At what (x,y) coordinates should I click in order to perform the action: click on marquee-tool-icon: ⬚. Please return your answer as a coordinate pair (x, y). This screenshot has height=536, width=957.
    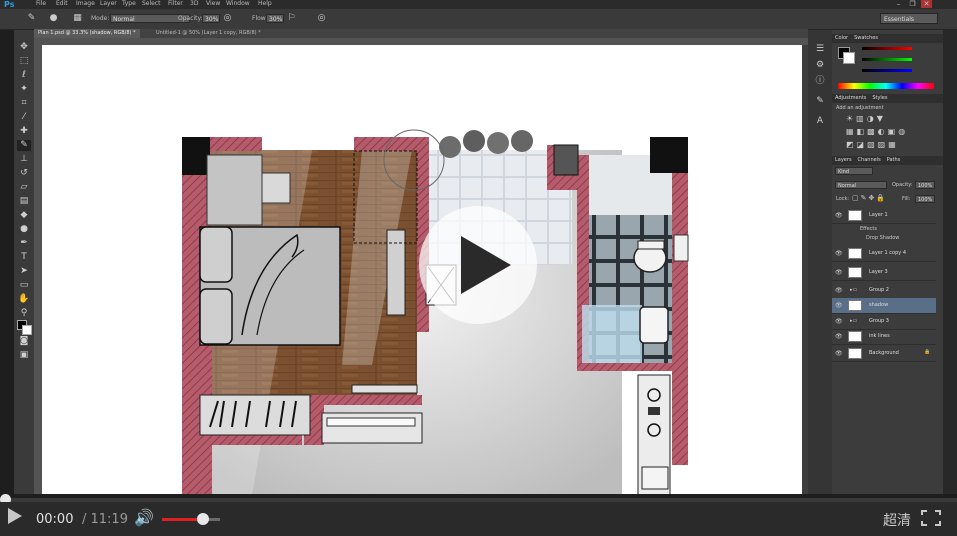
    Looking at the image, I should click on (24, 61).